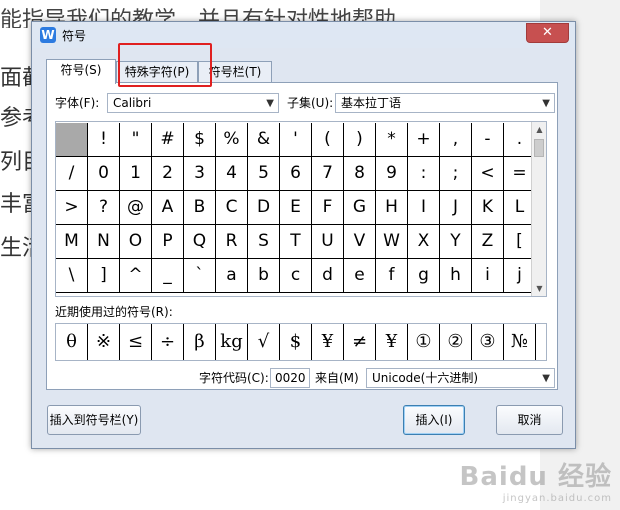 The image size is (620, 510). What do you see at coordinates (72, 276) in the screenshot?
I see `symbol-cell: \` at bounding box center [72, 276].